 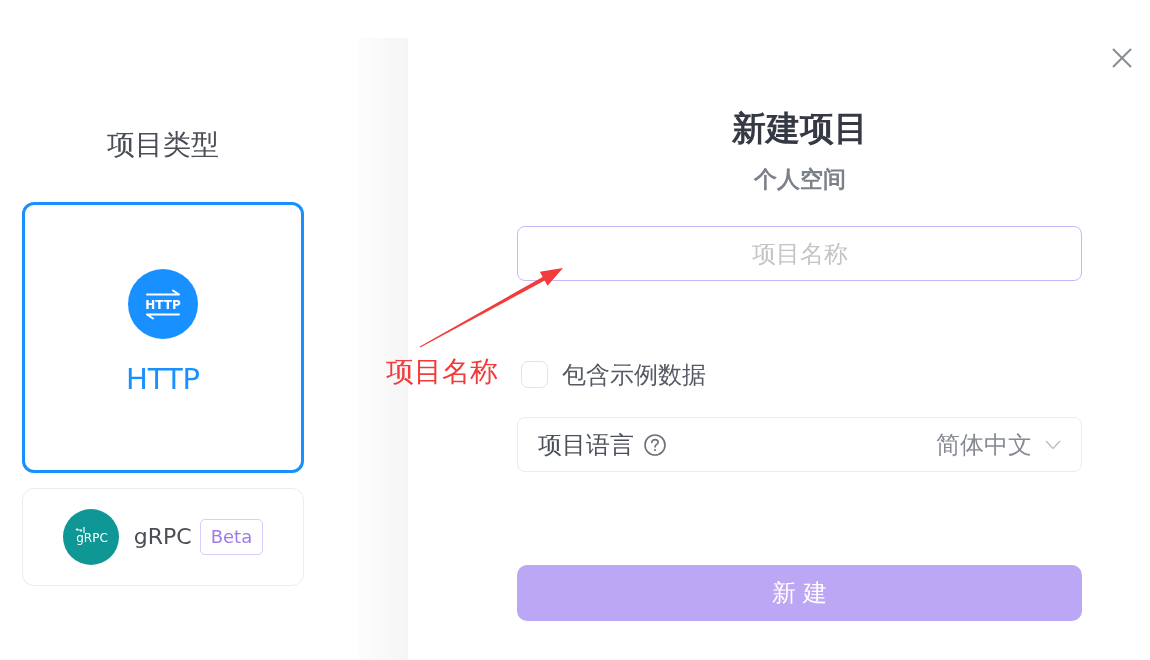 What do you see at coordinates (799, 128) in the screenshot?
I see `dialog-title: 新建项目` at bounding box center [799, 128].